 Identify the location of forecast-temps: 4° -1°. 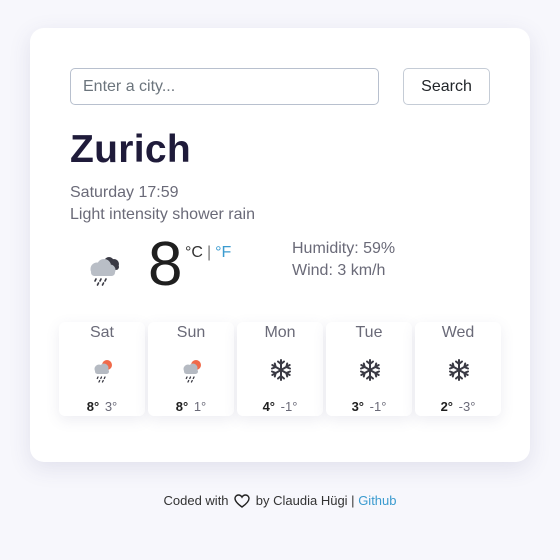
(280, 406).